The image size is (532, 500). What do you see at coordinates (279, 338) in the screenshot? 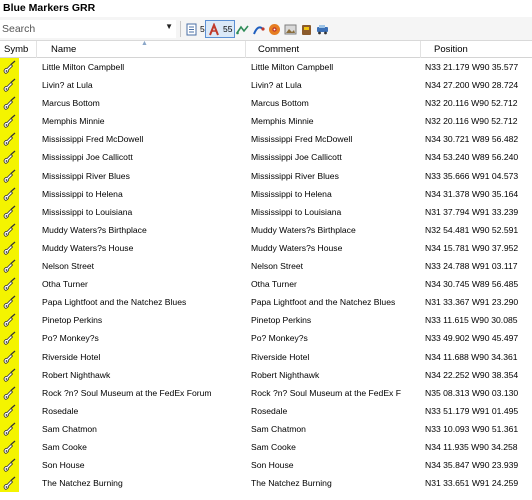
I see `comment-cell: Po? Monkey?s` at bounding box center [279, 338].